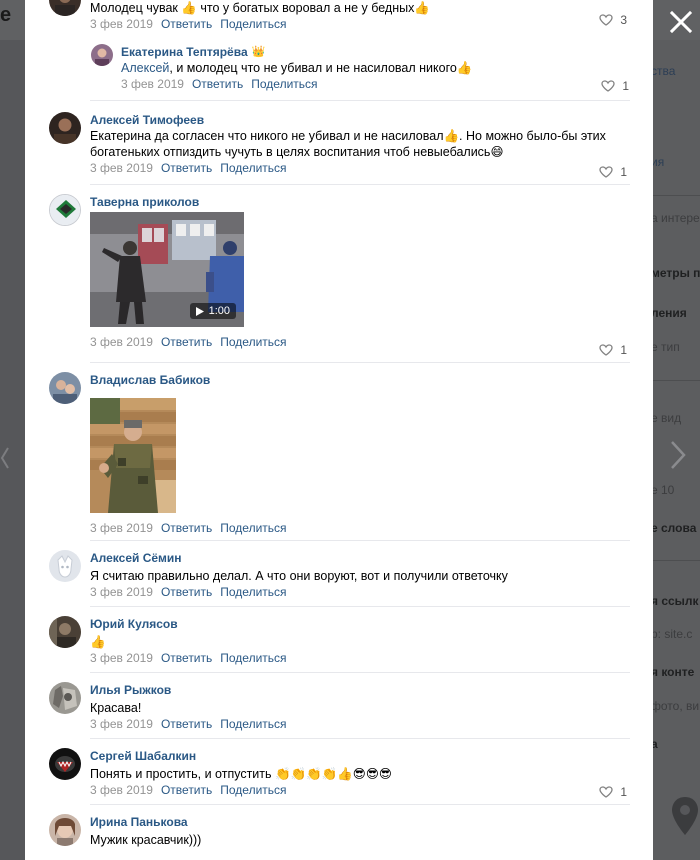 Image resolution: width=700 pixels, height=860 pixels. What do you see at coordinates (675, 601) in the screenshot?
I see `background-sidebar-line: я ссылк` at bounding box center [675, 601].